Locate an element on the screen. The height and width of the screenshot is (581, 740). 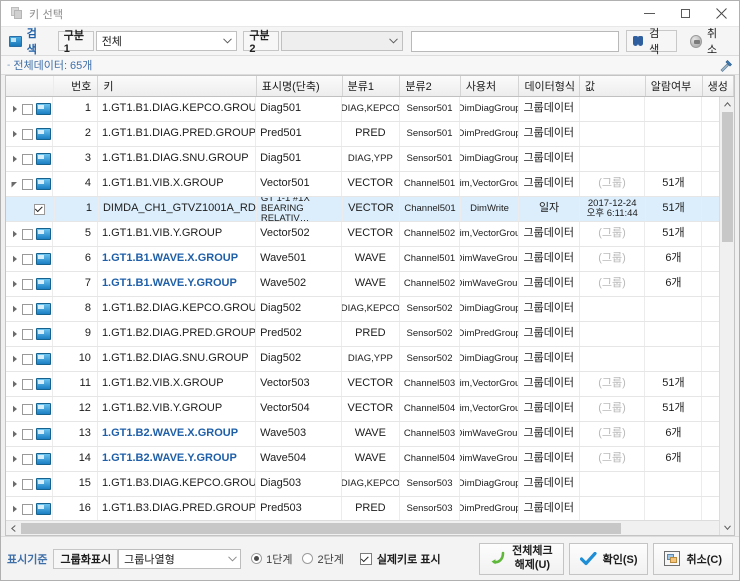
filter1-select: 전체 is located at coordinates (166, 41).